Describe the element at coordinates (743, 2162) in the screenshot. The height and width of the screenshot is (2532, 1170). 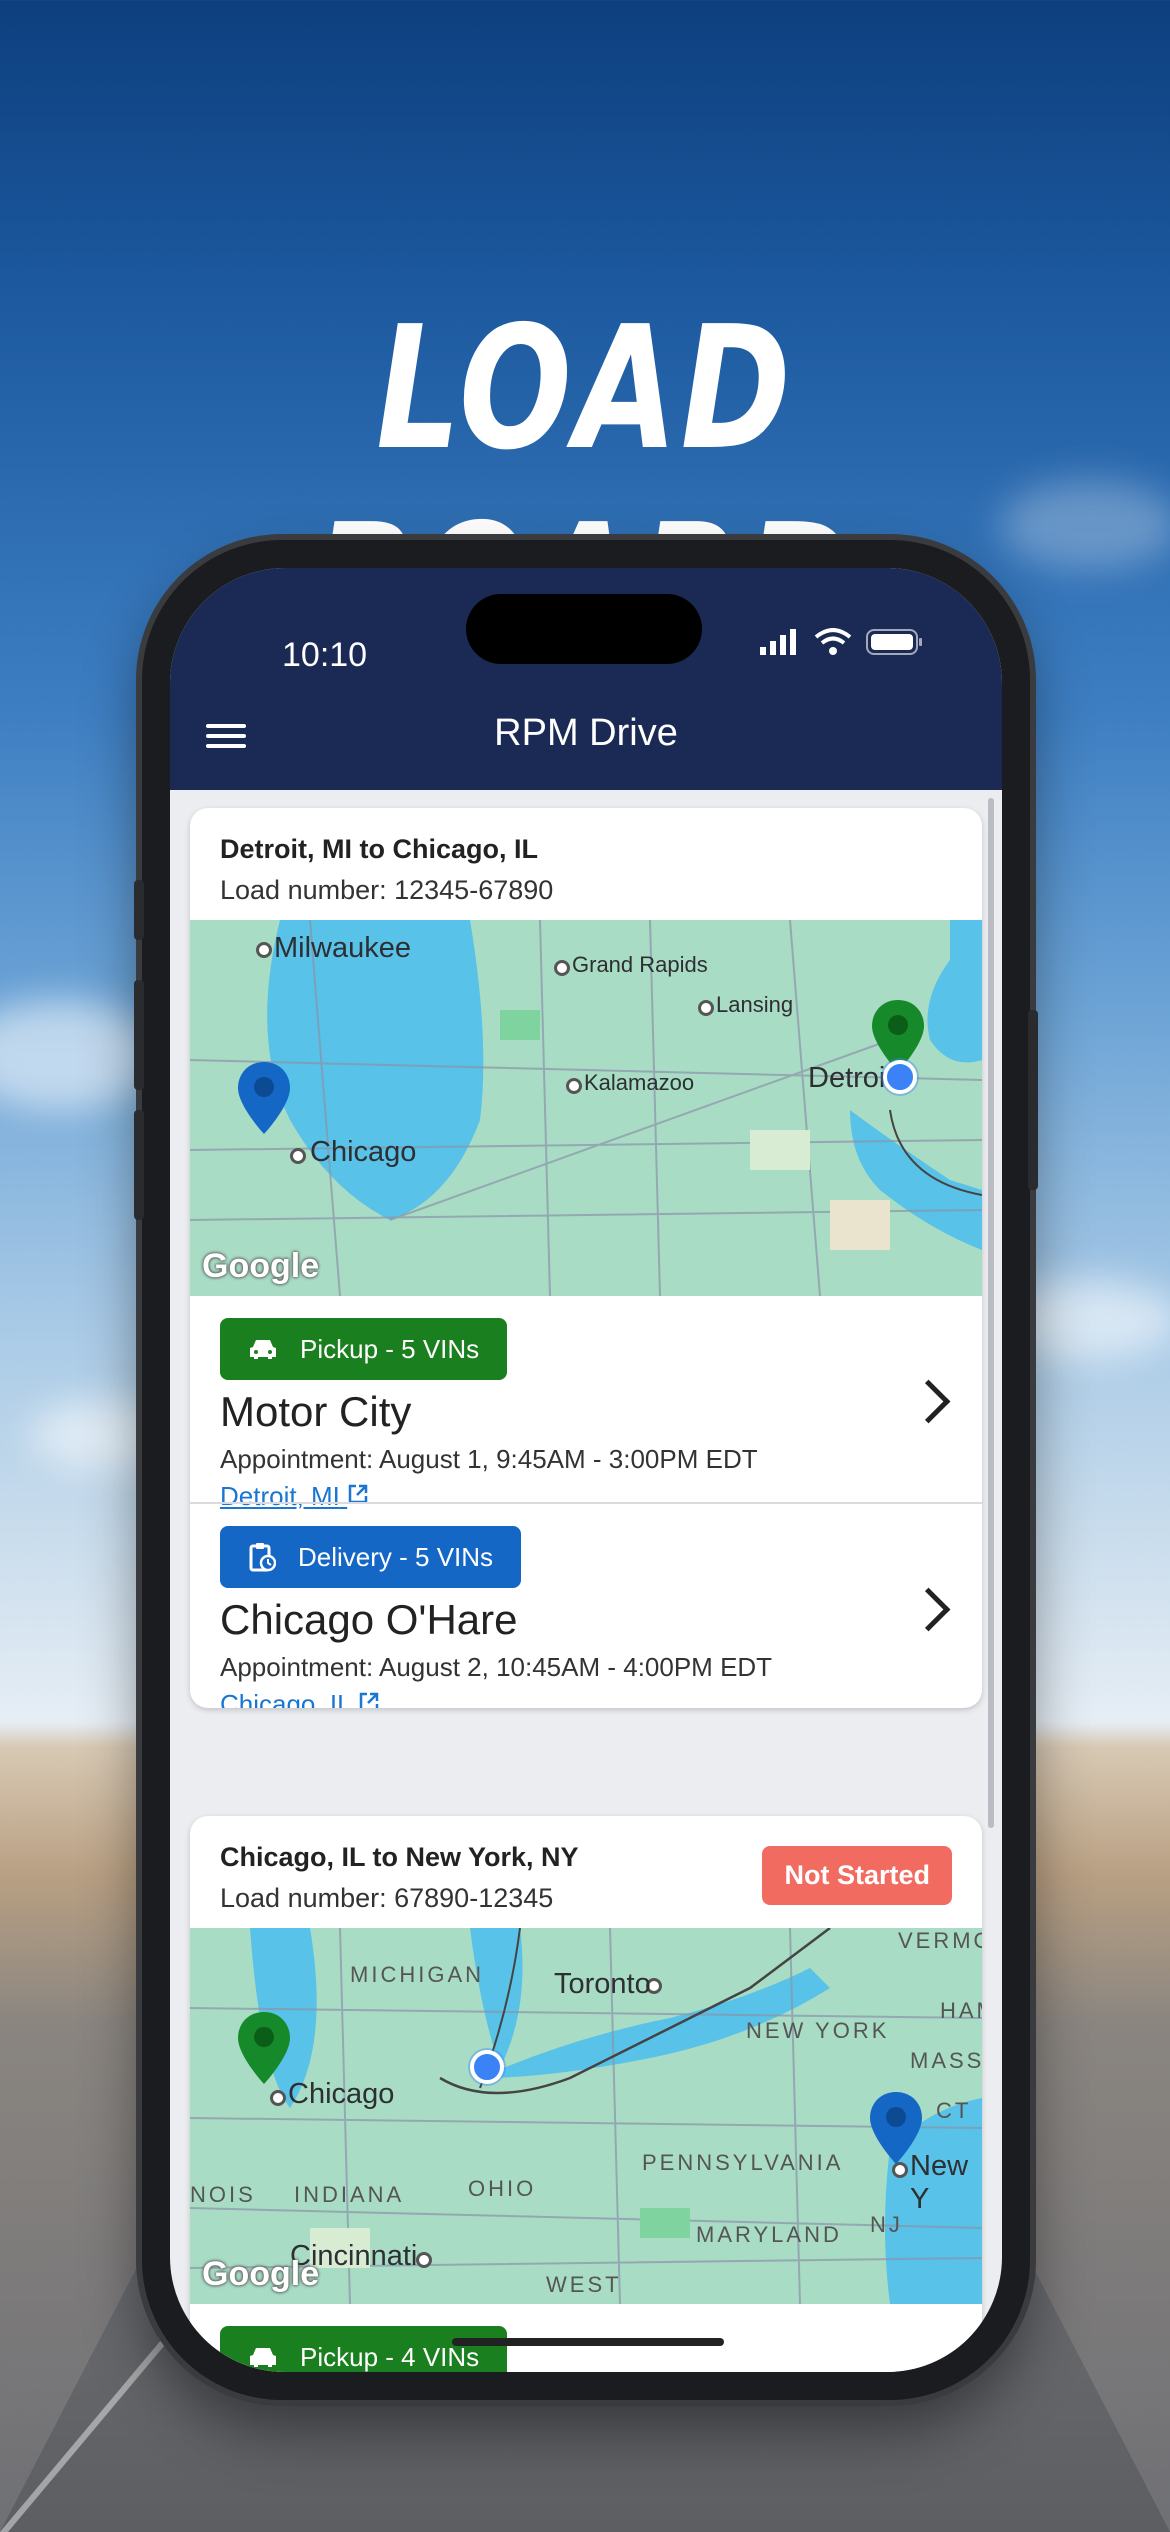
I see `map-label: PENNSYLVANIA` at that location.